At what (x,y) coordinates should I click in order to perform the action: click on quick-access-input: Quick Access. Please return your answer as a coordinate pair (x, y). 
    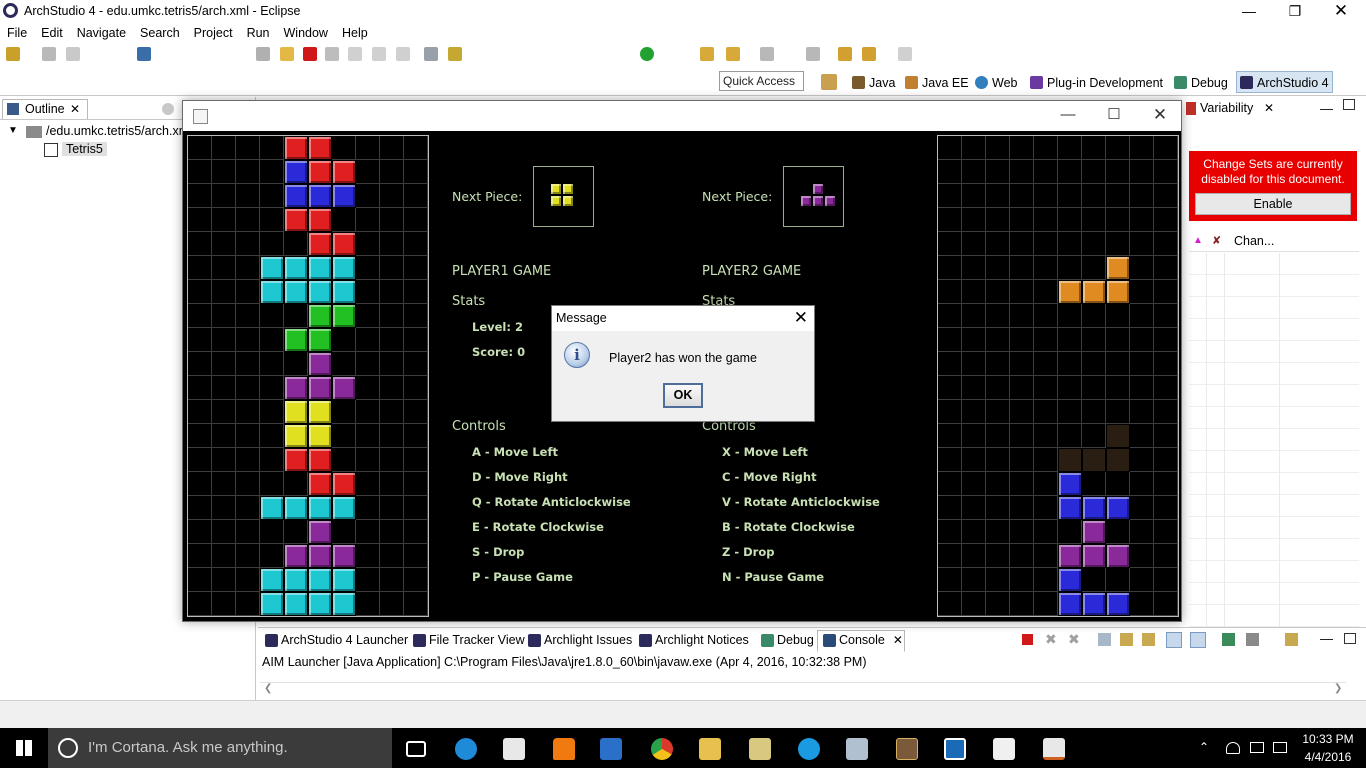
    Looking at the image, I should click on (761, 81).